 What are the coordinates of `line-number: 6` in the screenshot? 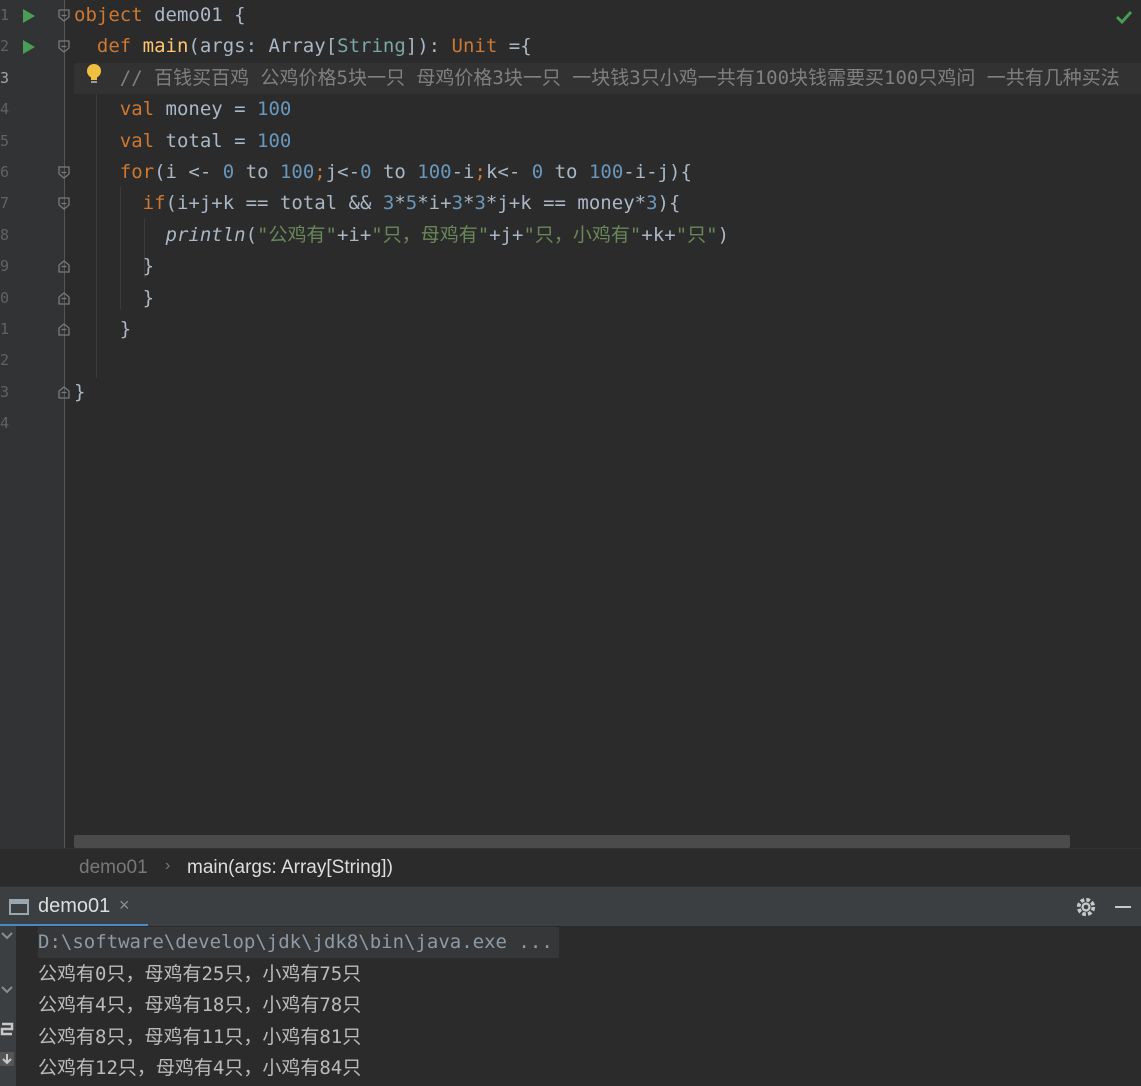 It's located at (4, 172).